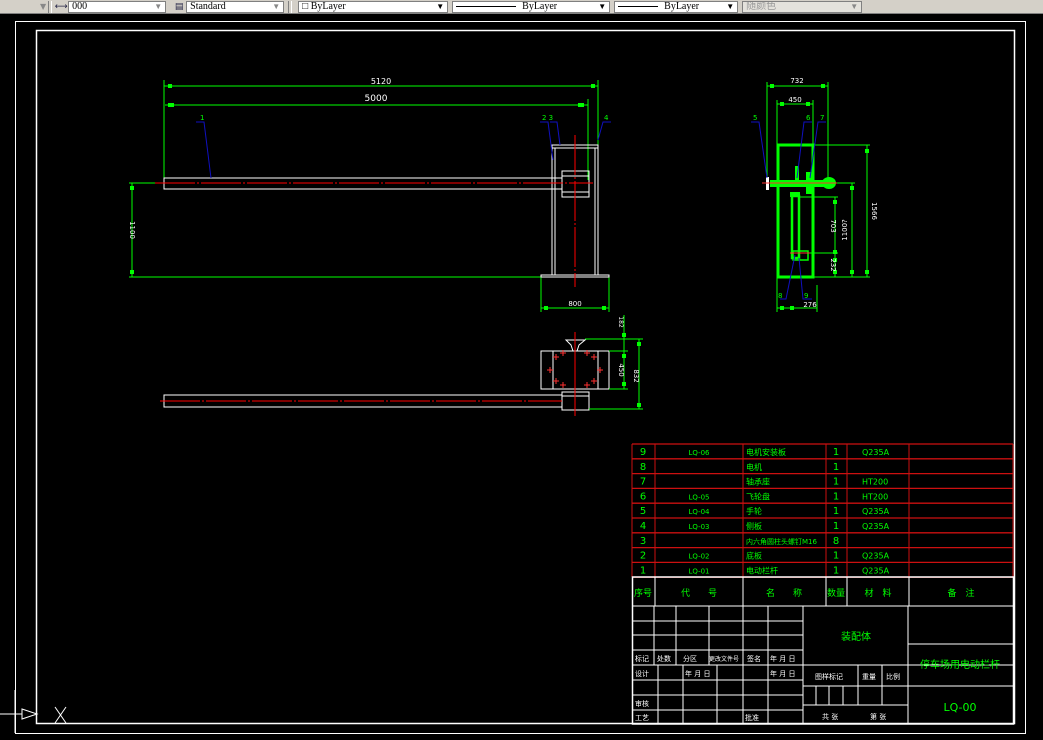 Image resolution: width=1043 pixels, height=740 pixels. I want to click on ucs-icon, so click(19, 711).